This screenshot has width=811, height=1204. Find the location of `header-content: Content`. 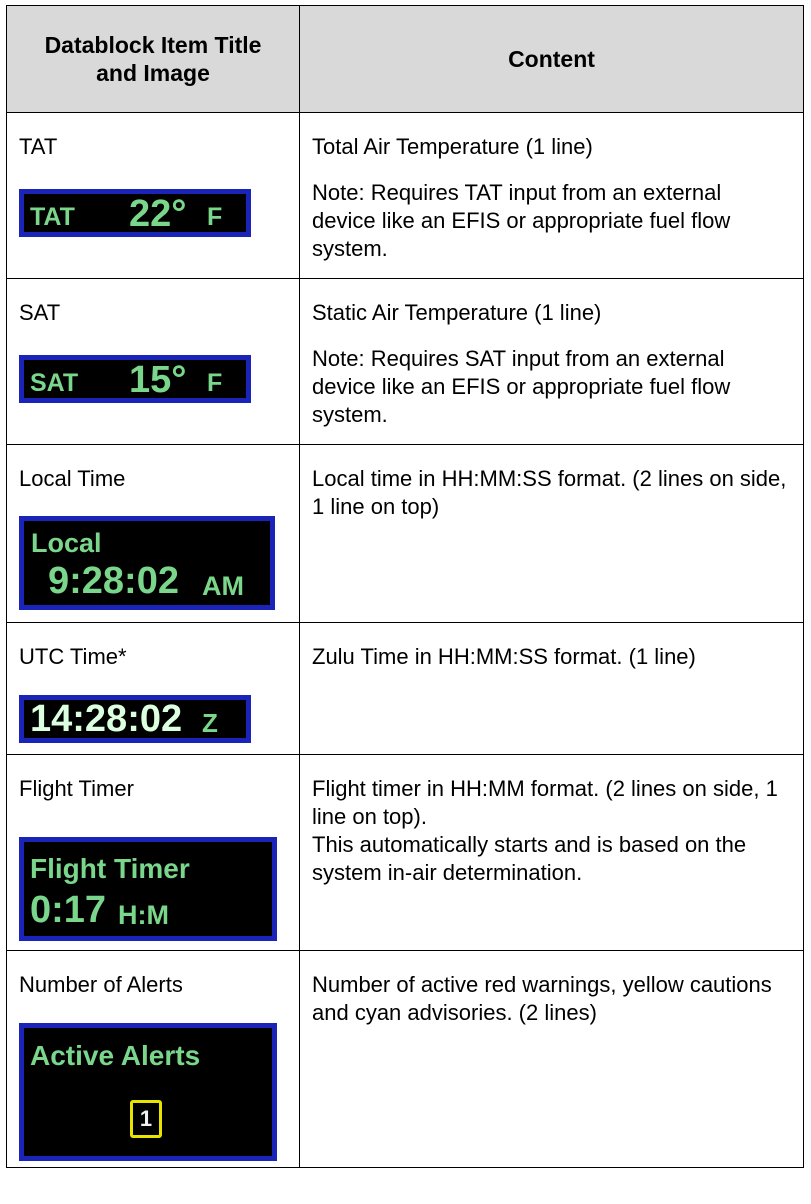

header-content: Content is located at coordinates (551, 59).